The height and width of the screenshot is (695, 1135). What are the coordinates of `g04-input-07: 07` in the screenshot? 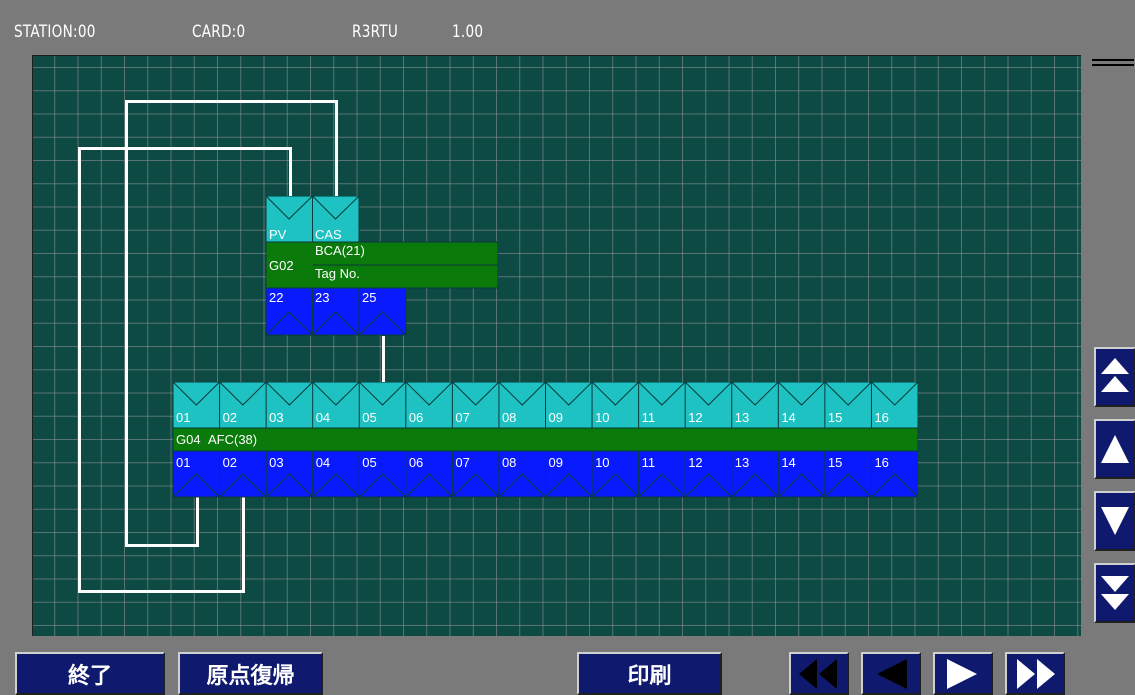 It's located at (462, 417).